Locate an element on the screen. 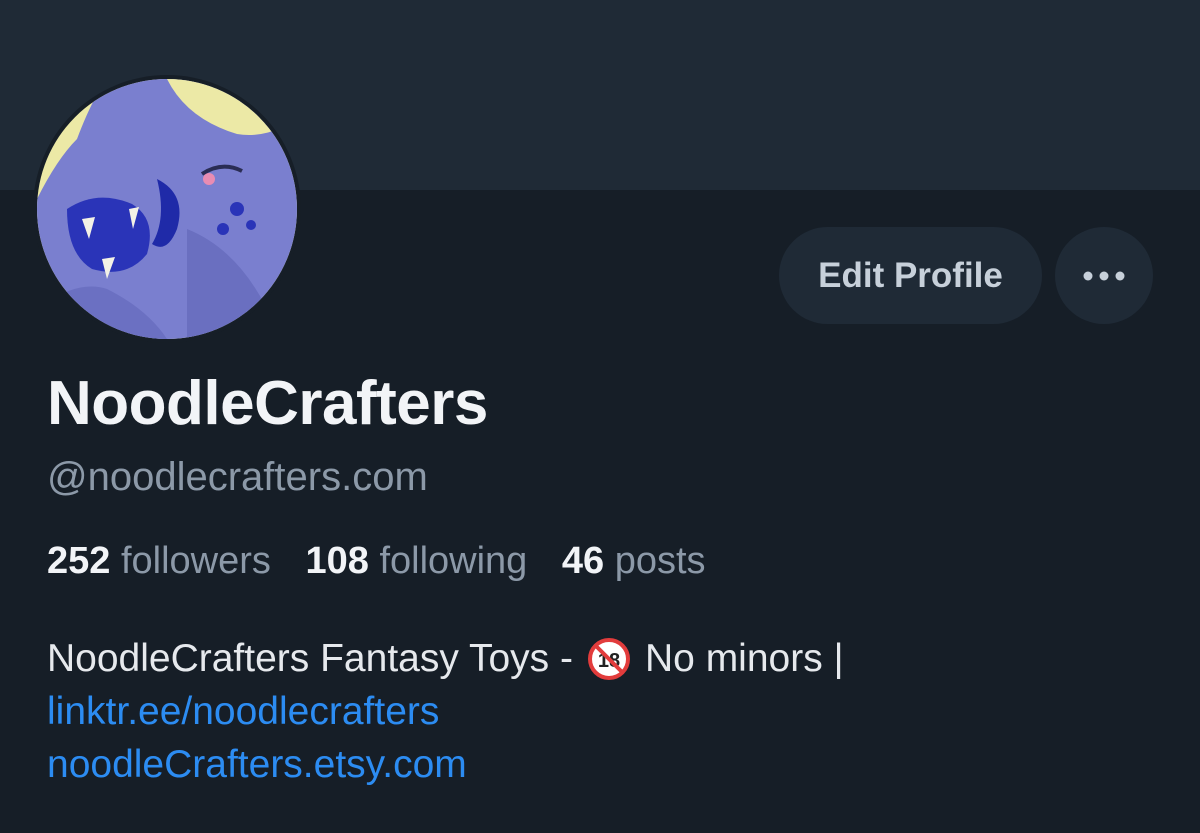  bio-link-etsy: noodleCrafters.etsy.com is located at coordinates (445, 764).